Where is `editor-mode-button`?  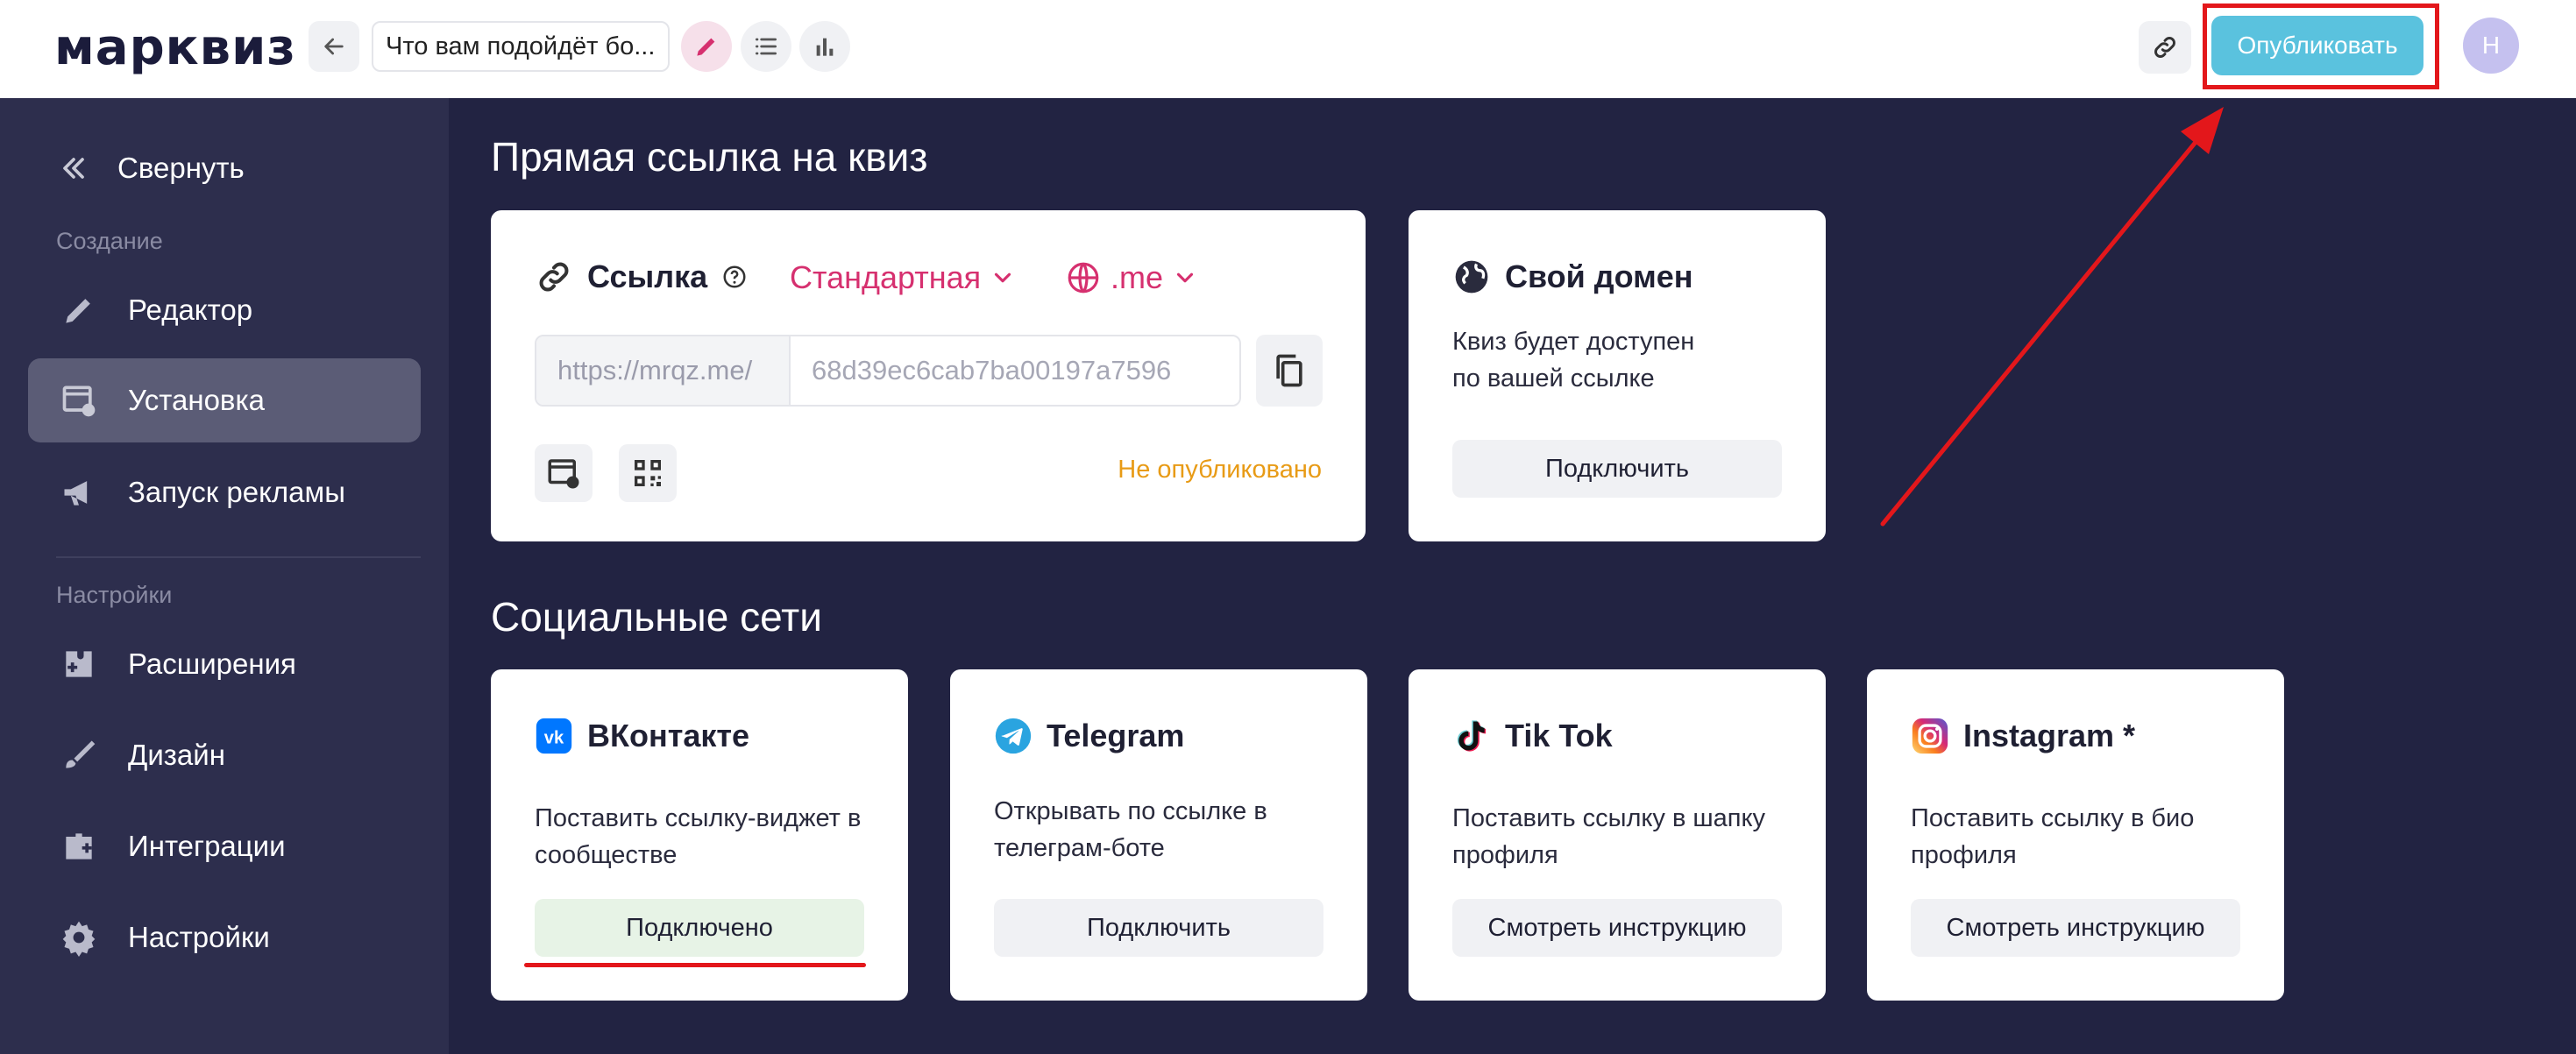 editor-mode-button is located at coordinates (706, 46).